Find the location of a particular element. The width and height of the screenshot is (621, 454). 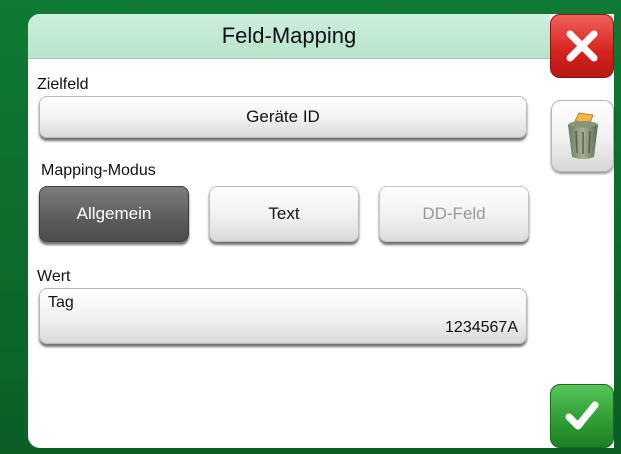

close-button is located at coordinates (582, 46).